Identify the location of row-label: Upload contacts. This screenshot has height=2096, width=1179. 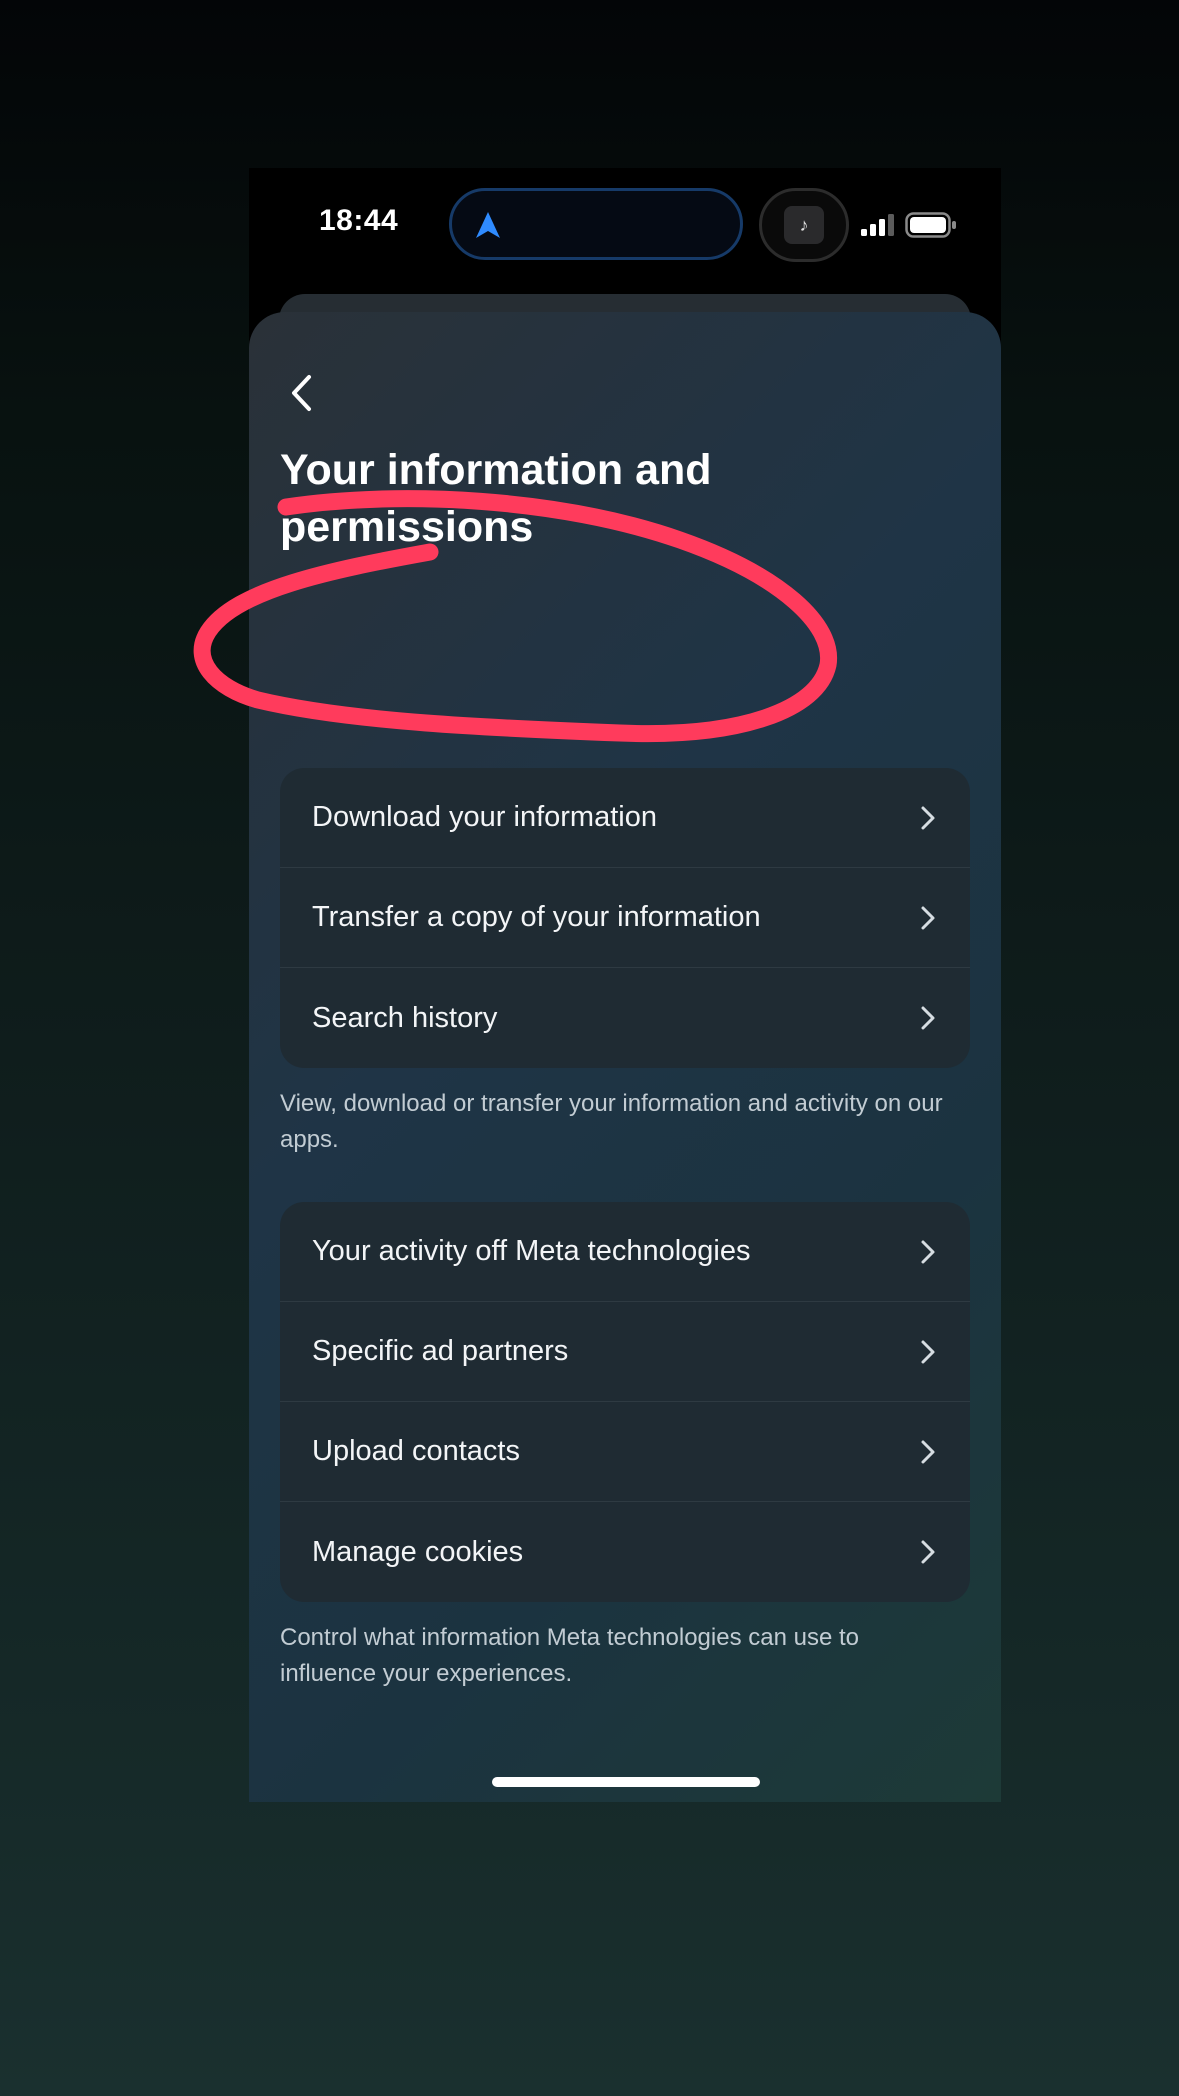
(416, 1451).